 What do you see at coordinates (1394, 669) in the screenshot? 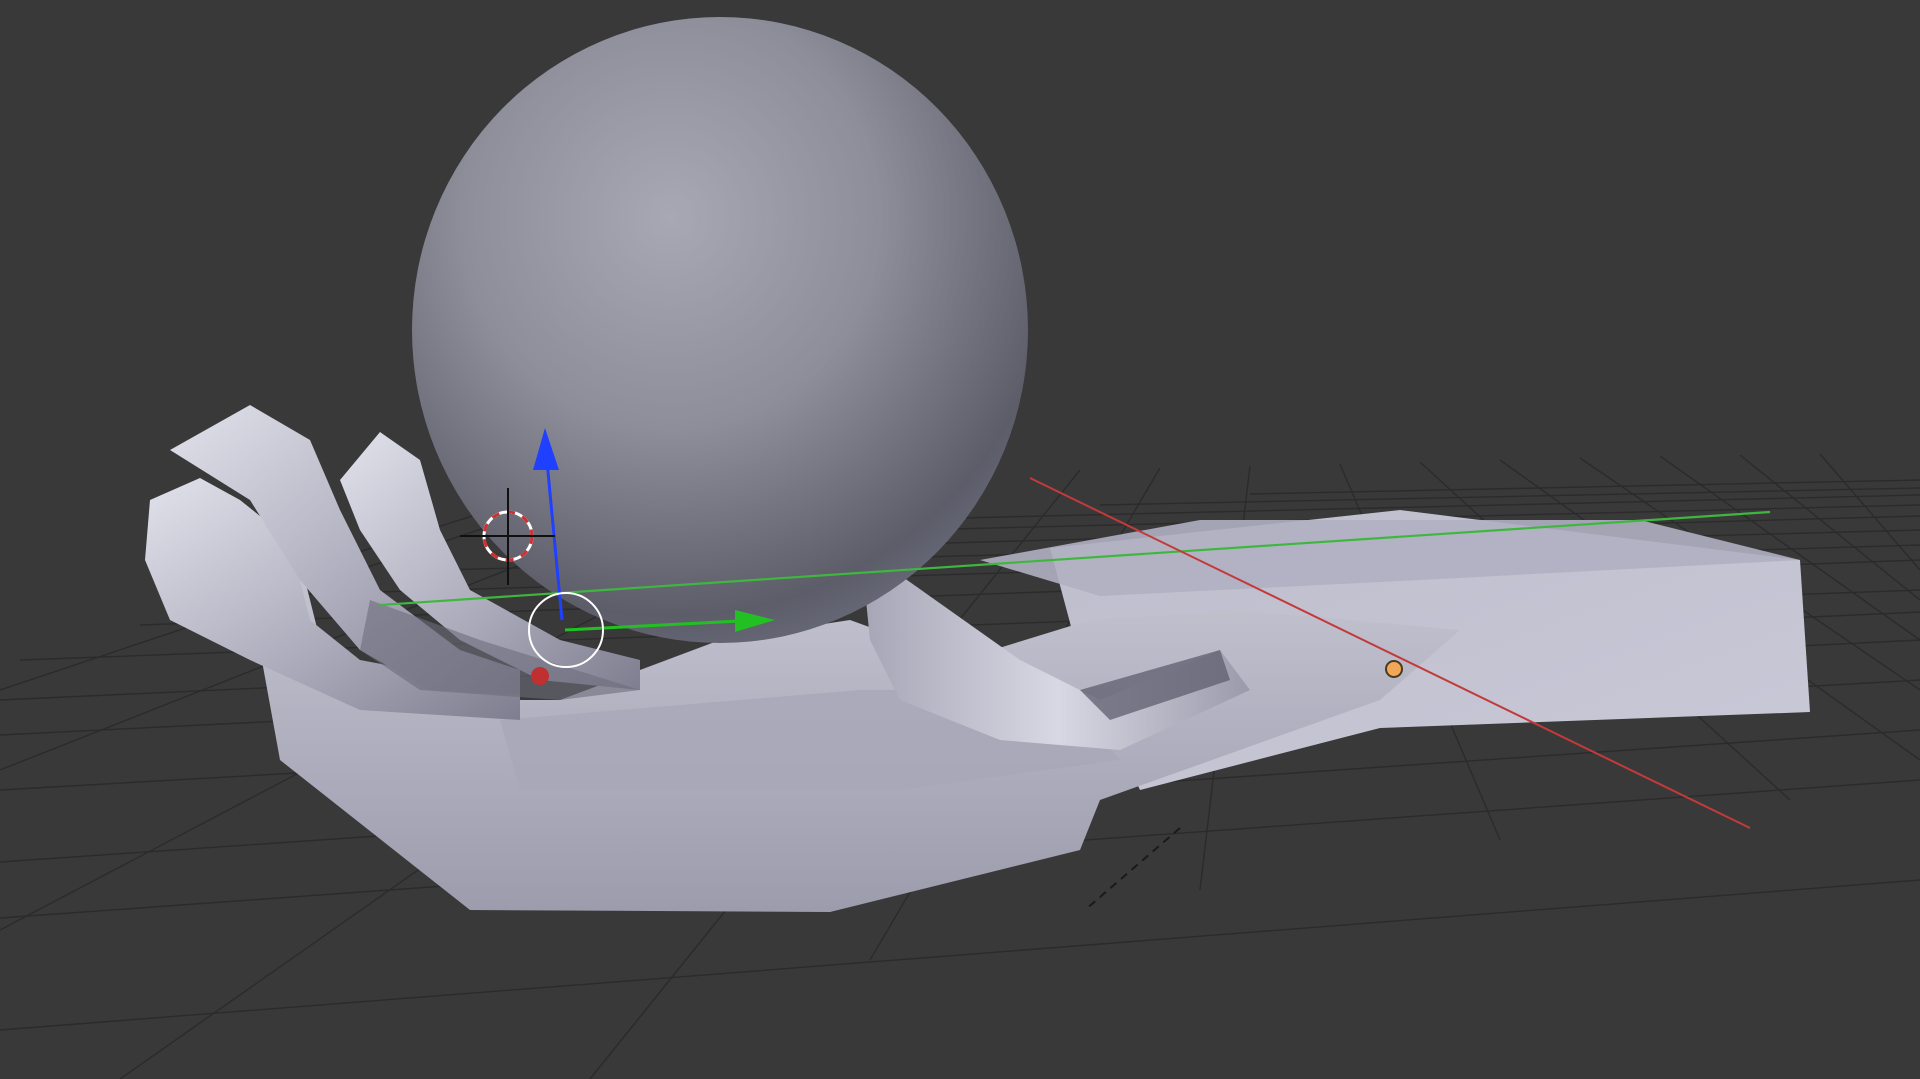
I see `object-origin-icon` at bounding box center [1394, 669].